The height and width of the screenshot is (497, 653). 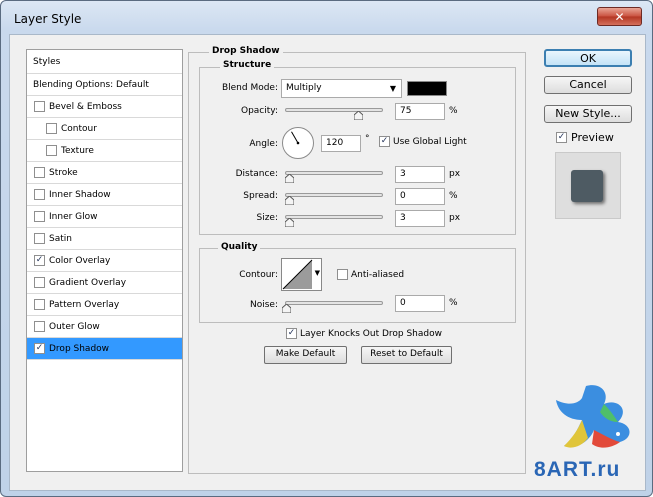 What do you see at coordinates (104, 327) in the screenshot?
I see `style-item-outer-glow: Outer Glow` at bounding box center [104, 327].